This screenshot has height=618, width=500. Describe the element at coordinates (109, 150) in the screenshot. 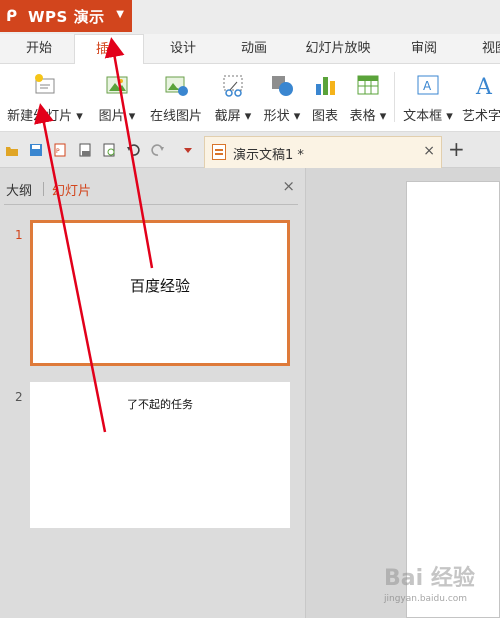

I see `print-preview-icon` at that location.